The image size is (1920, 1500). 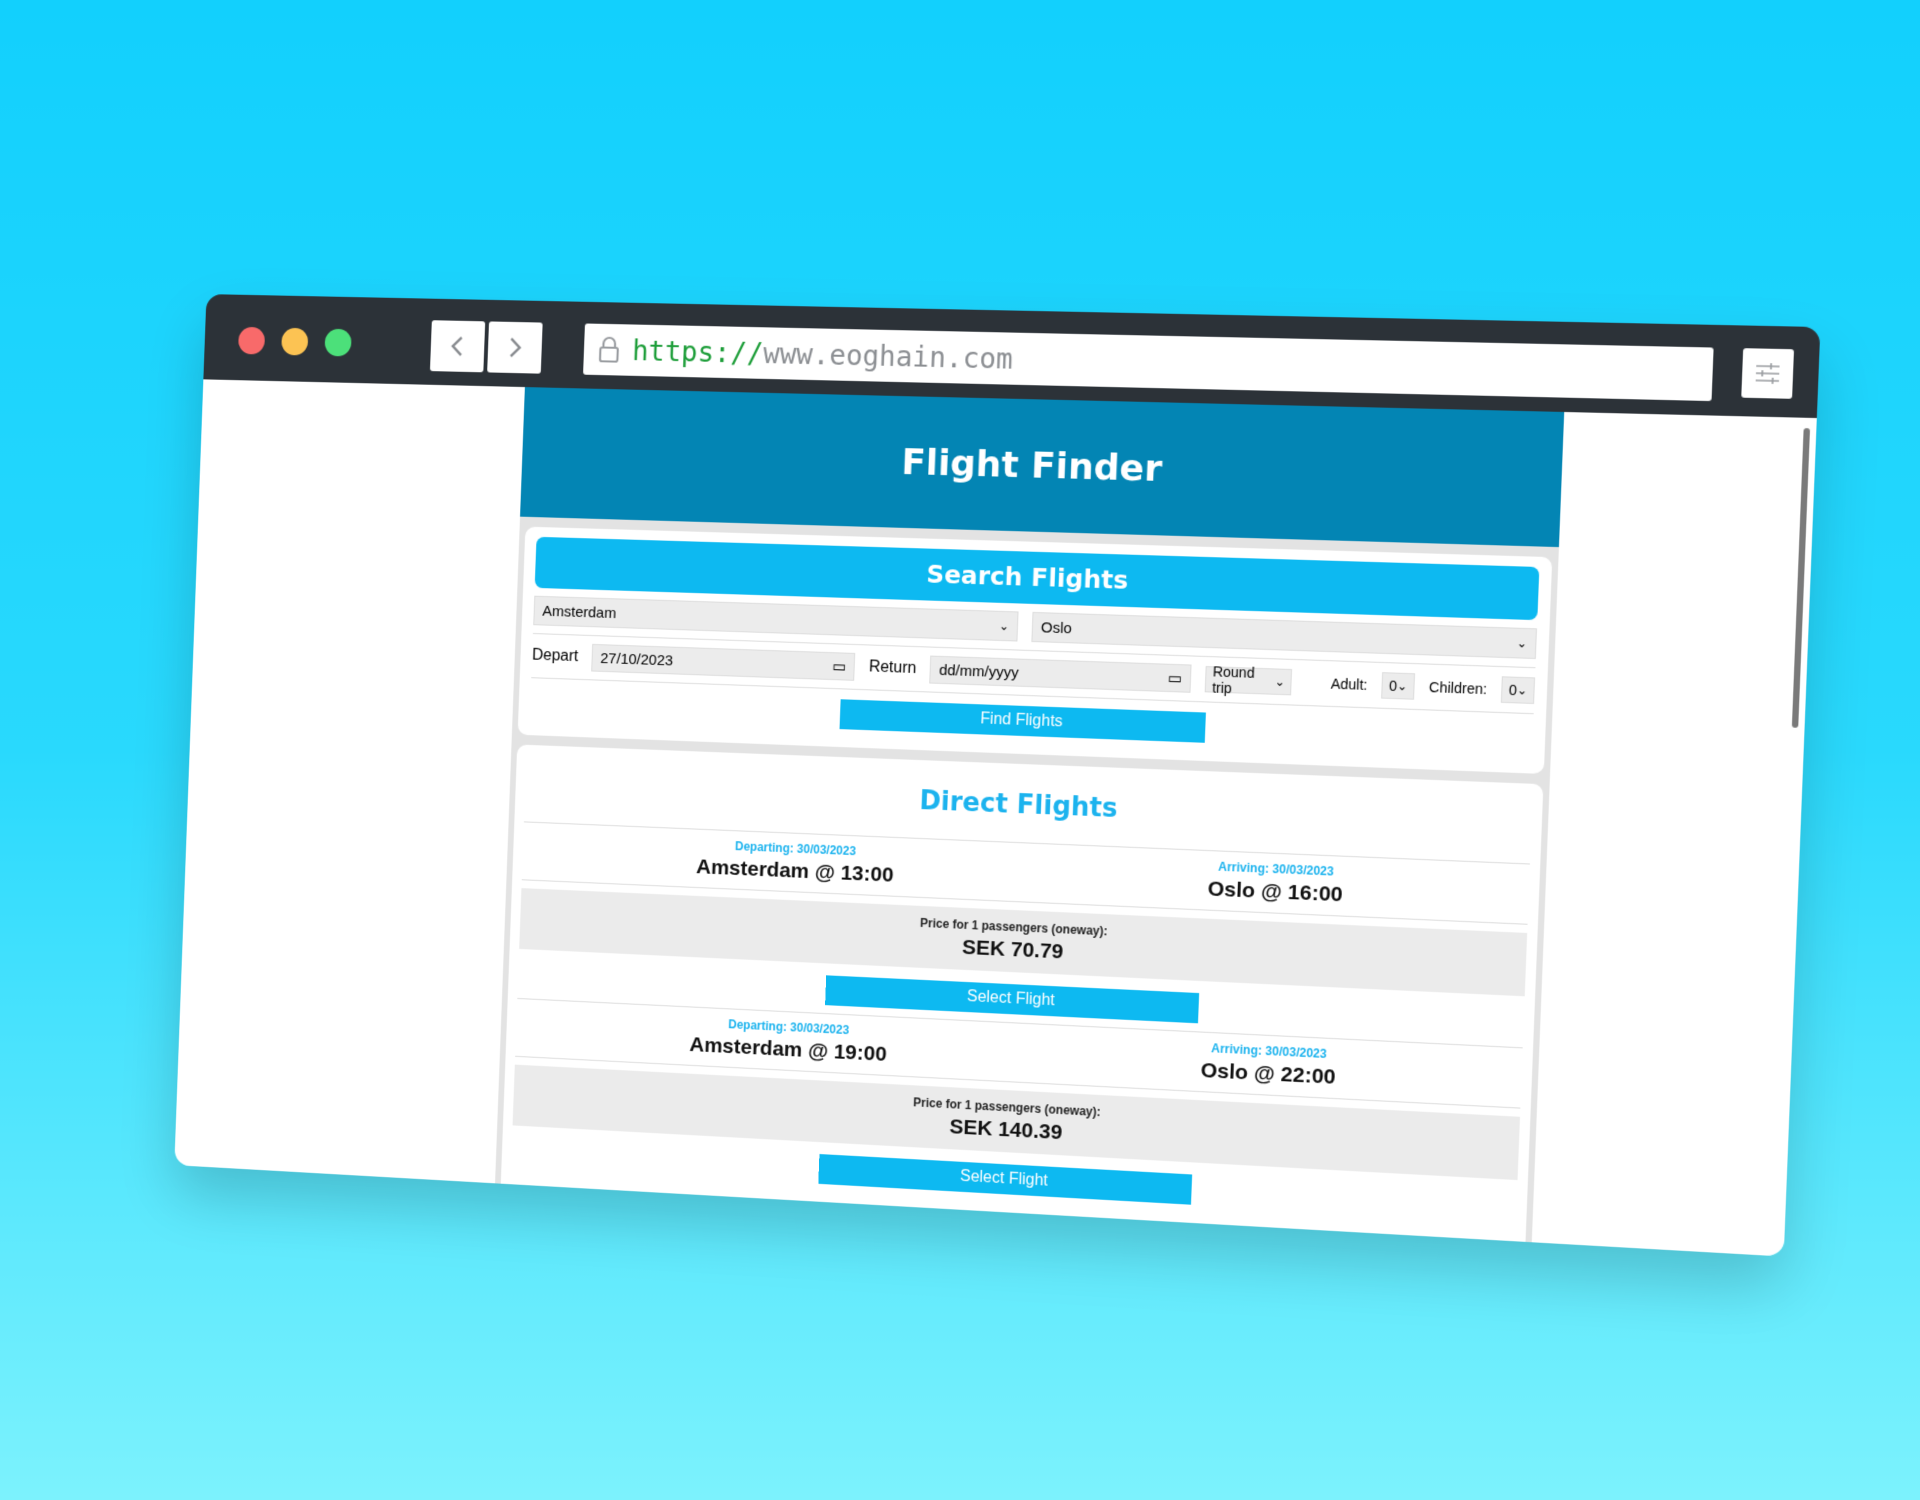 I want to click on departing-value: Amsterdam @ 19:00, so click(x=788, y=1050).